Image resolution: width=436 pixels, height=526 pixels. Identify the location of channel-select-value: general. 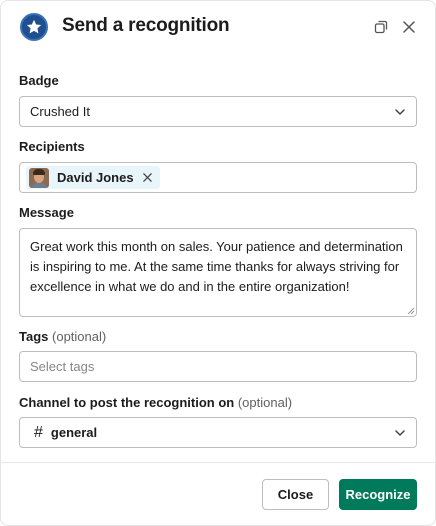
(74, 432).